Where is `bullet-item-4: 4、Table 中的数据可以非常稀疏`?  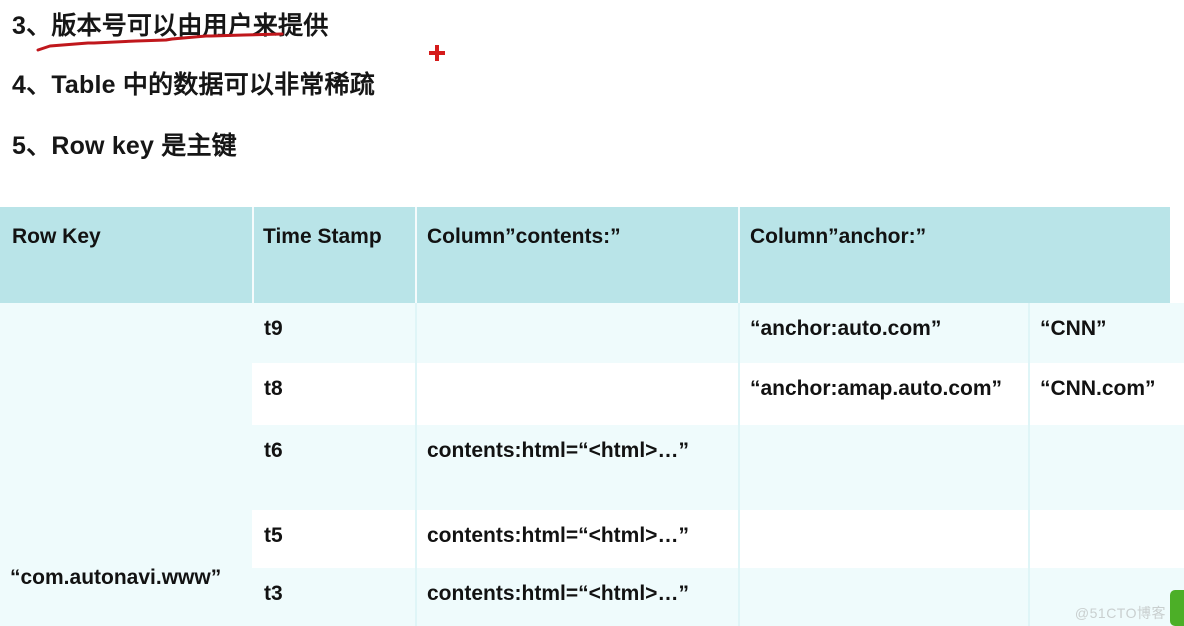 bullet-item-4: 4、Table 中的数据可以非常稀疏 is located at coordinates (193, 83).